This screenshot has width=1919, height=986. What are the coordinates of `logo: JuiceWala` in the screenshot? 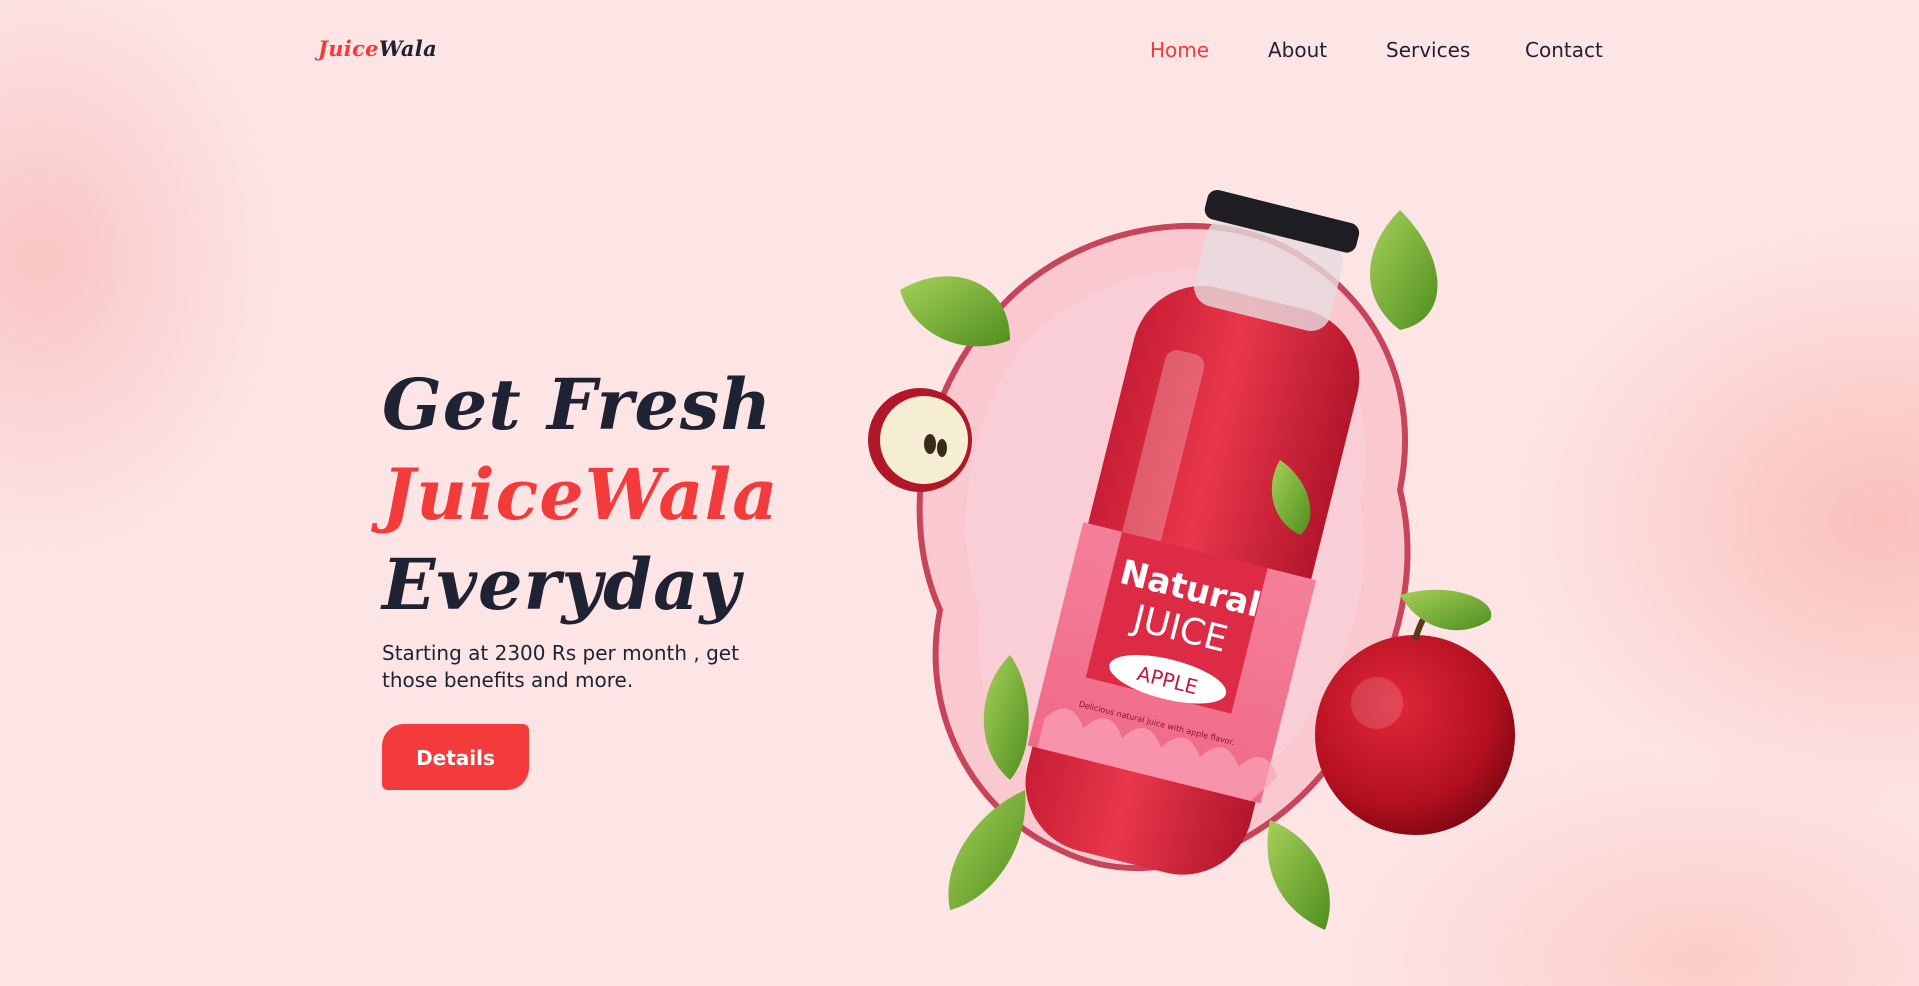 It's located at (377, 48).